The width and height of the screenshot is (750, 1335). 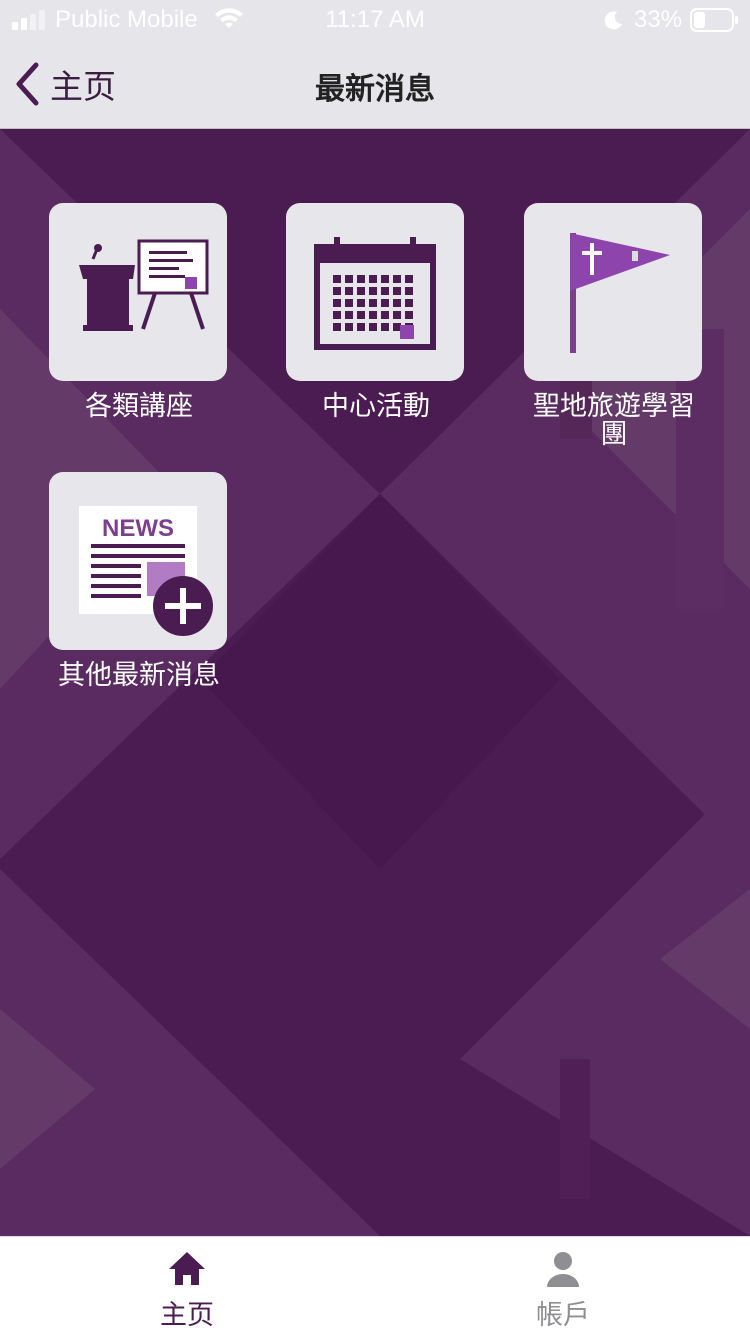 What do you see at coordinates (375, 20) in the screenshot?
I see `status-bar: Public Mobile 11:17 AM 33%` at bounding box center [375, 20].